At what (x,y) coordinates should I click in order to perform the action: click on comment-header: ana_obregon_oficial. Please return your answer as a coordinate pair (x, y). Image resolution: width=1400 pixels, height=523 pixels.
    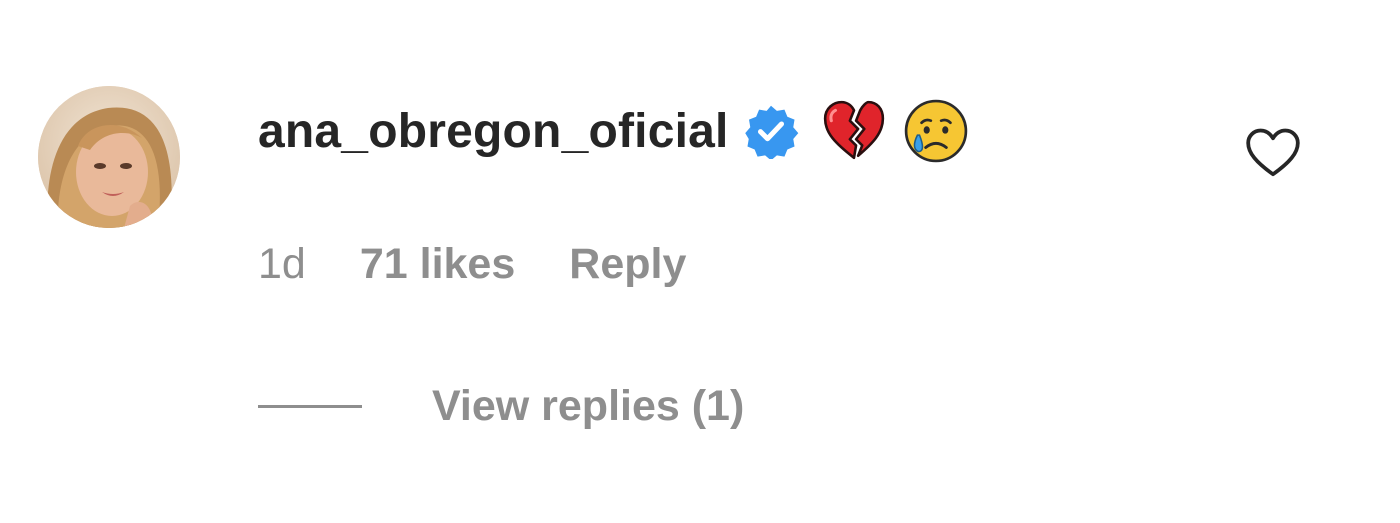
    Looking at the image, I should click on (613, 131).